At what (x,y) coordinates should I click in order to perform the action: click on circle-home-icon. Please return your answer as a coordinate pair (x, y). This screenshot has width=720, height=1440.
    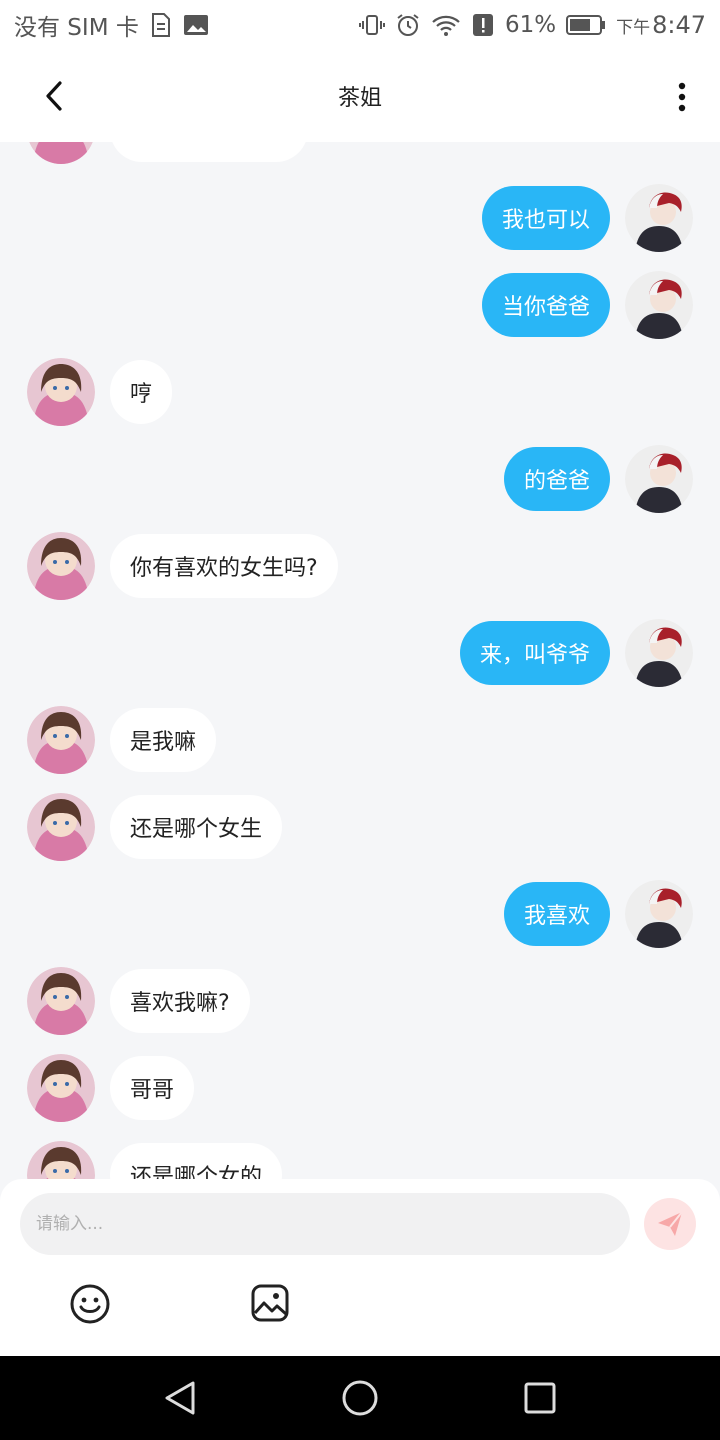
    Looking at the image, I should click on (360, 1398).